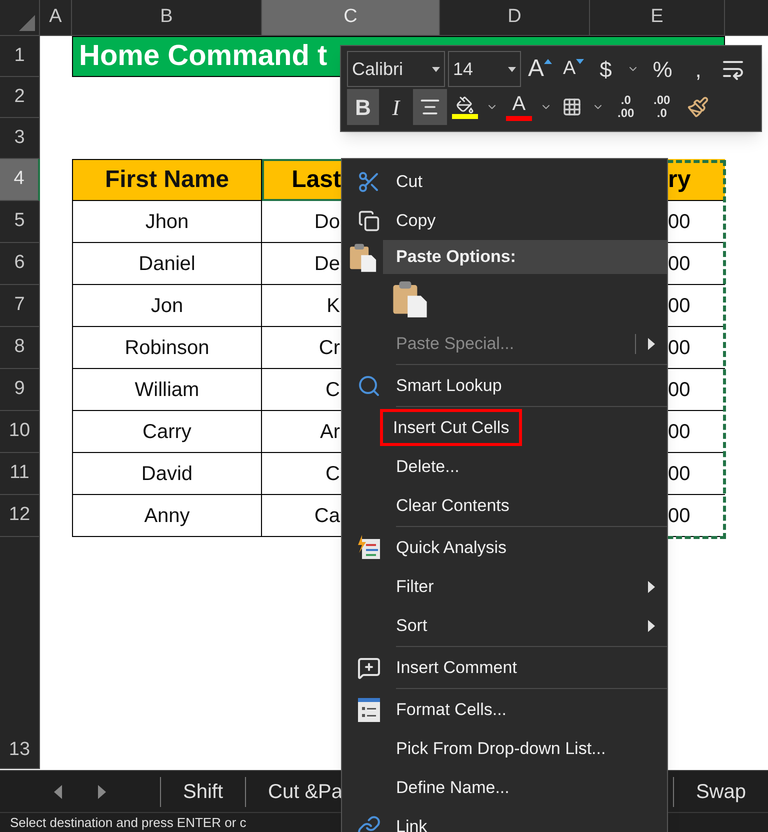  What do you see at coordinates (167, 306) in the screenshot?
I see `table-cell: Jon` at bounding box center [167, 306].